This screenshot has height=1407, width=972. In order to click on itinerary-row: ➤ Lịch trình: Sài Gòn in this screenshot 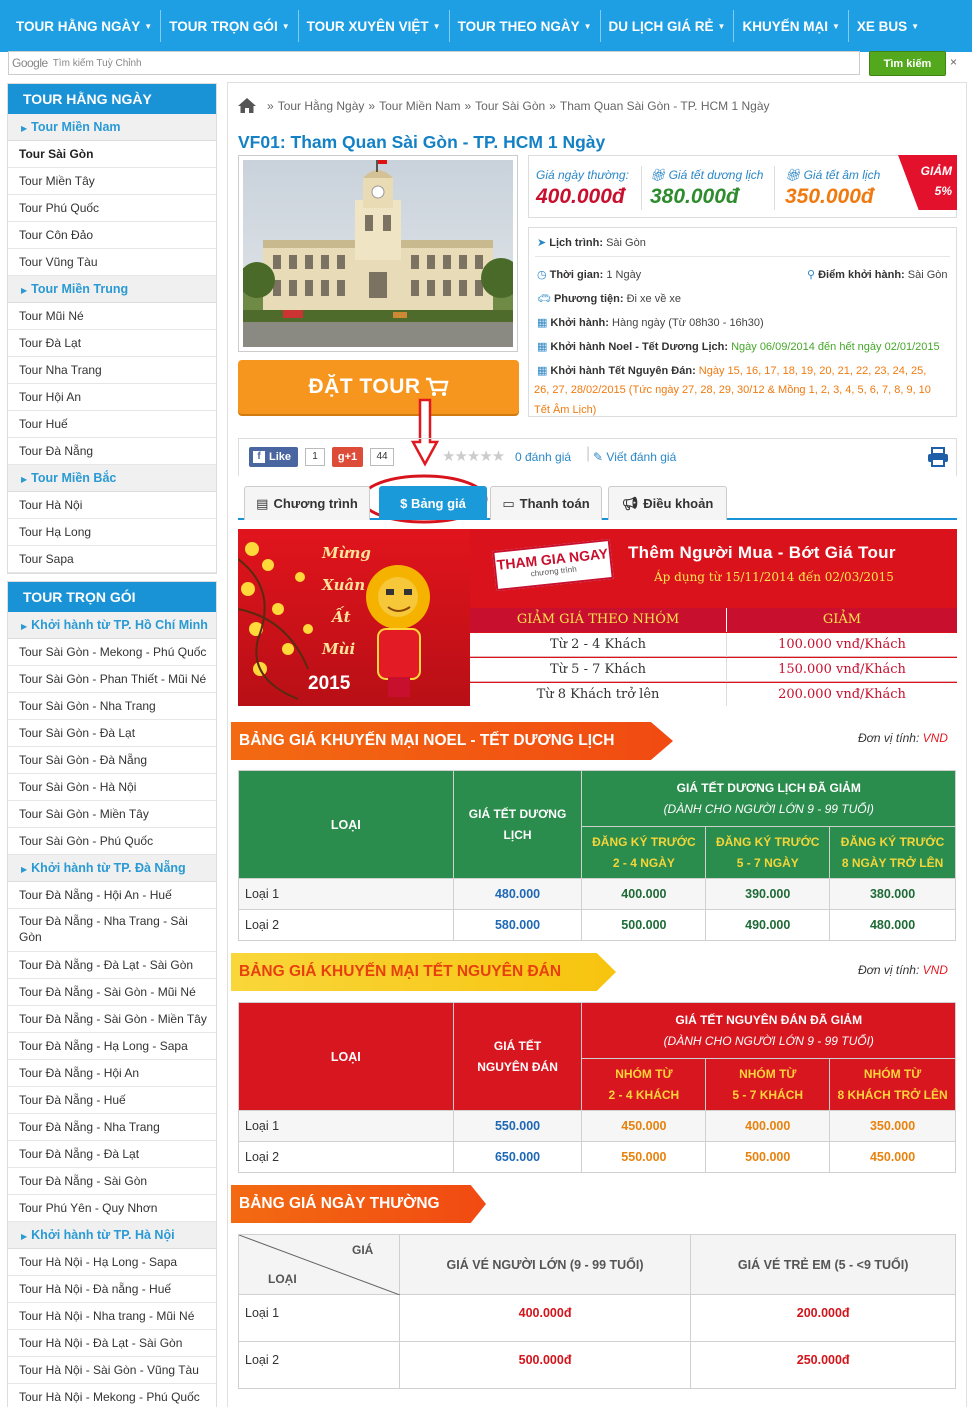, I will do `click(591, 243)`.